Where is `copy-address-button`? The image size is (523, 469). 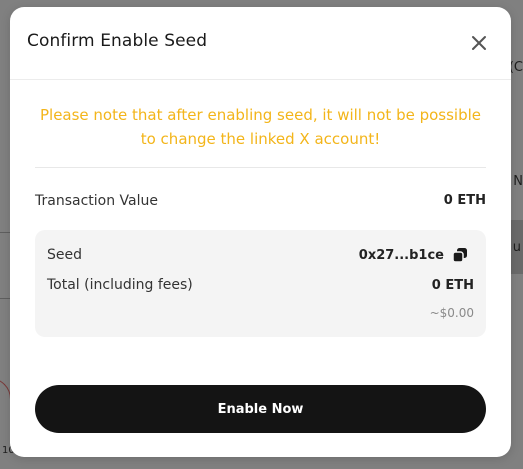 copy-address-button is located at coordinates (460, 255).